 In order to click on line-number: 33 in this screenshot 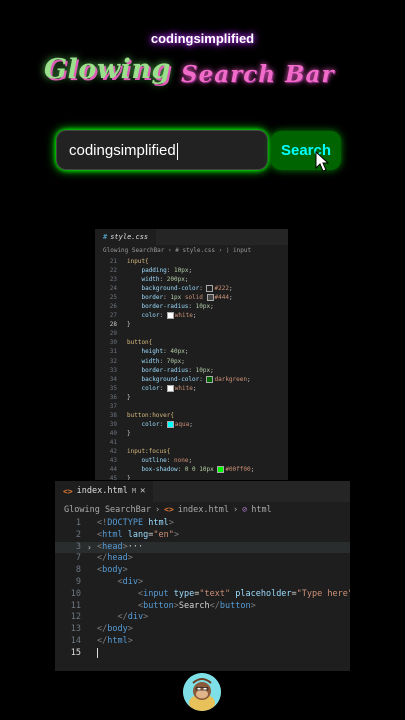, I will do `click(113, 370)`.